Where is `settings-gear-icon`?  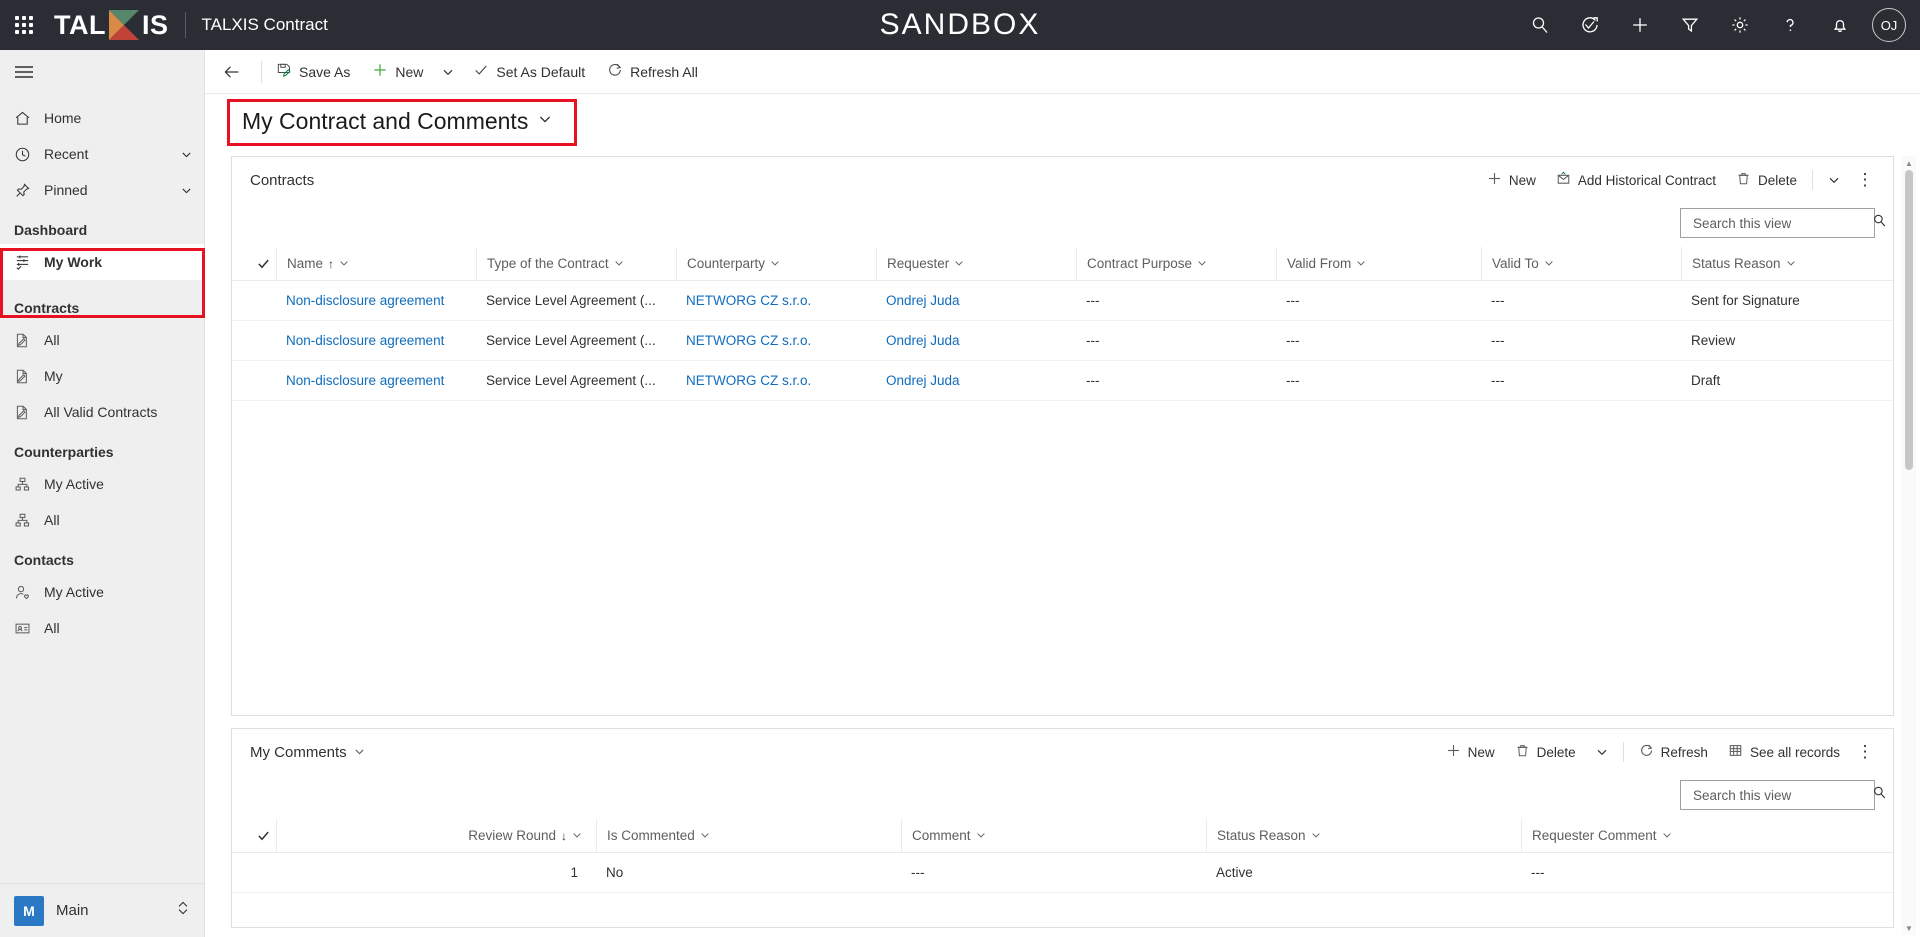 settings-gear-icon is located at coordinates (1740, 25).